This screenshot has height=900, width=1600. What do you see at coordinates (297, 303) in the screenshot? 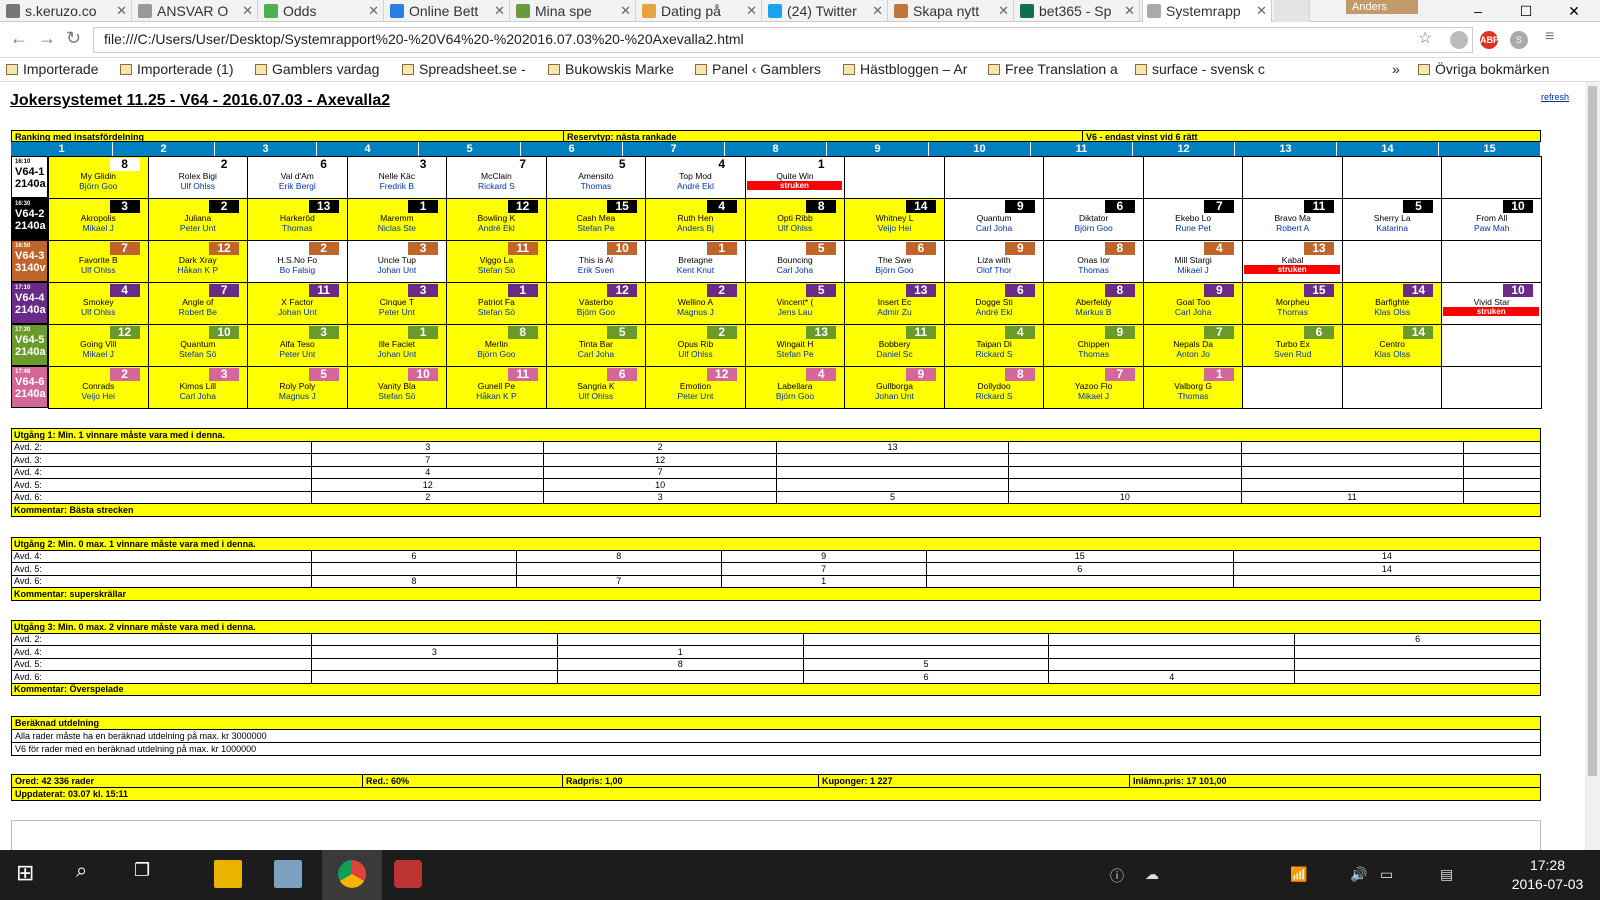
I see `horse-cell: 11 X Factor Johan Unt` at bounding box center [297, 303].